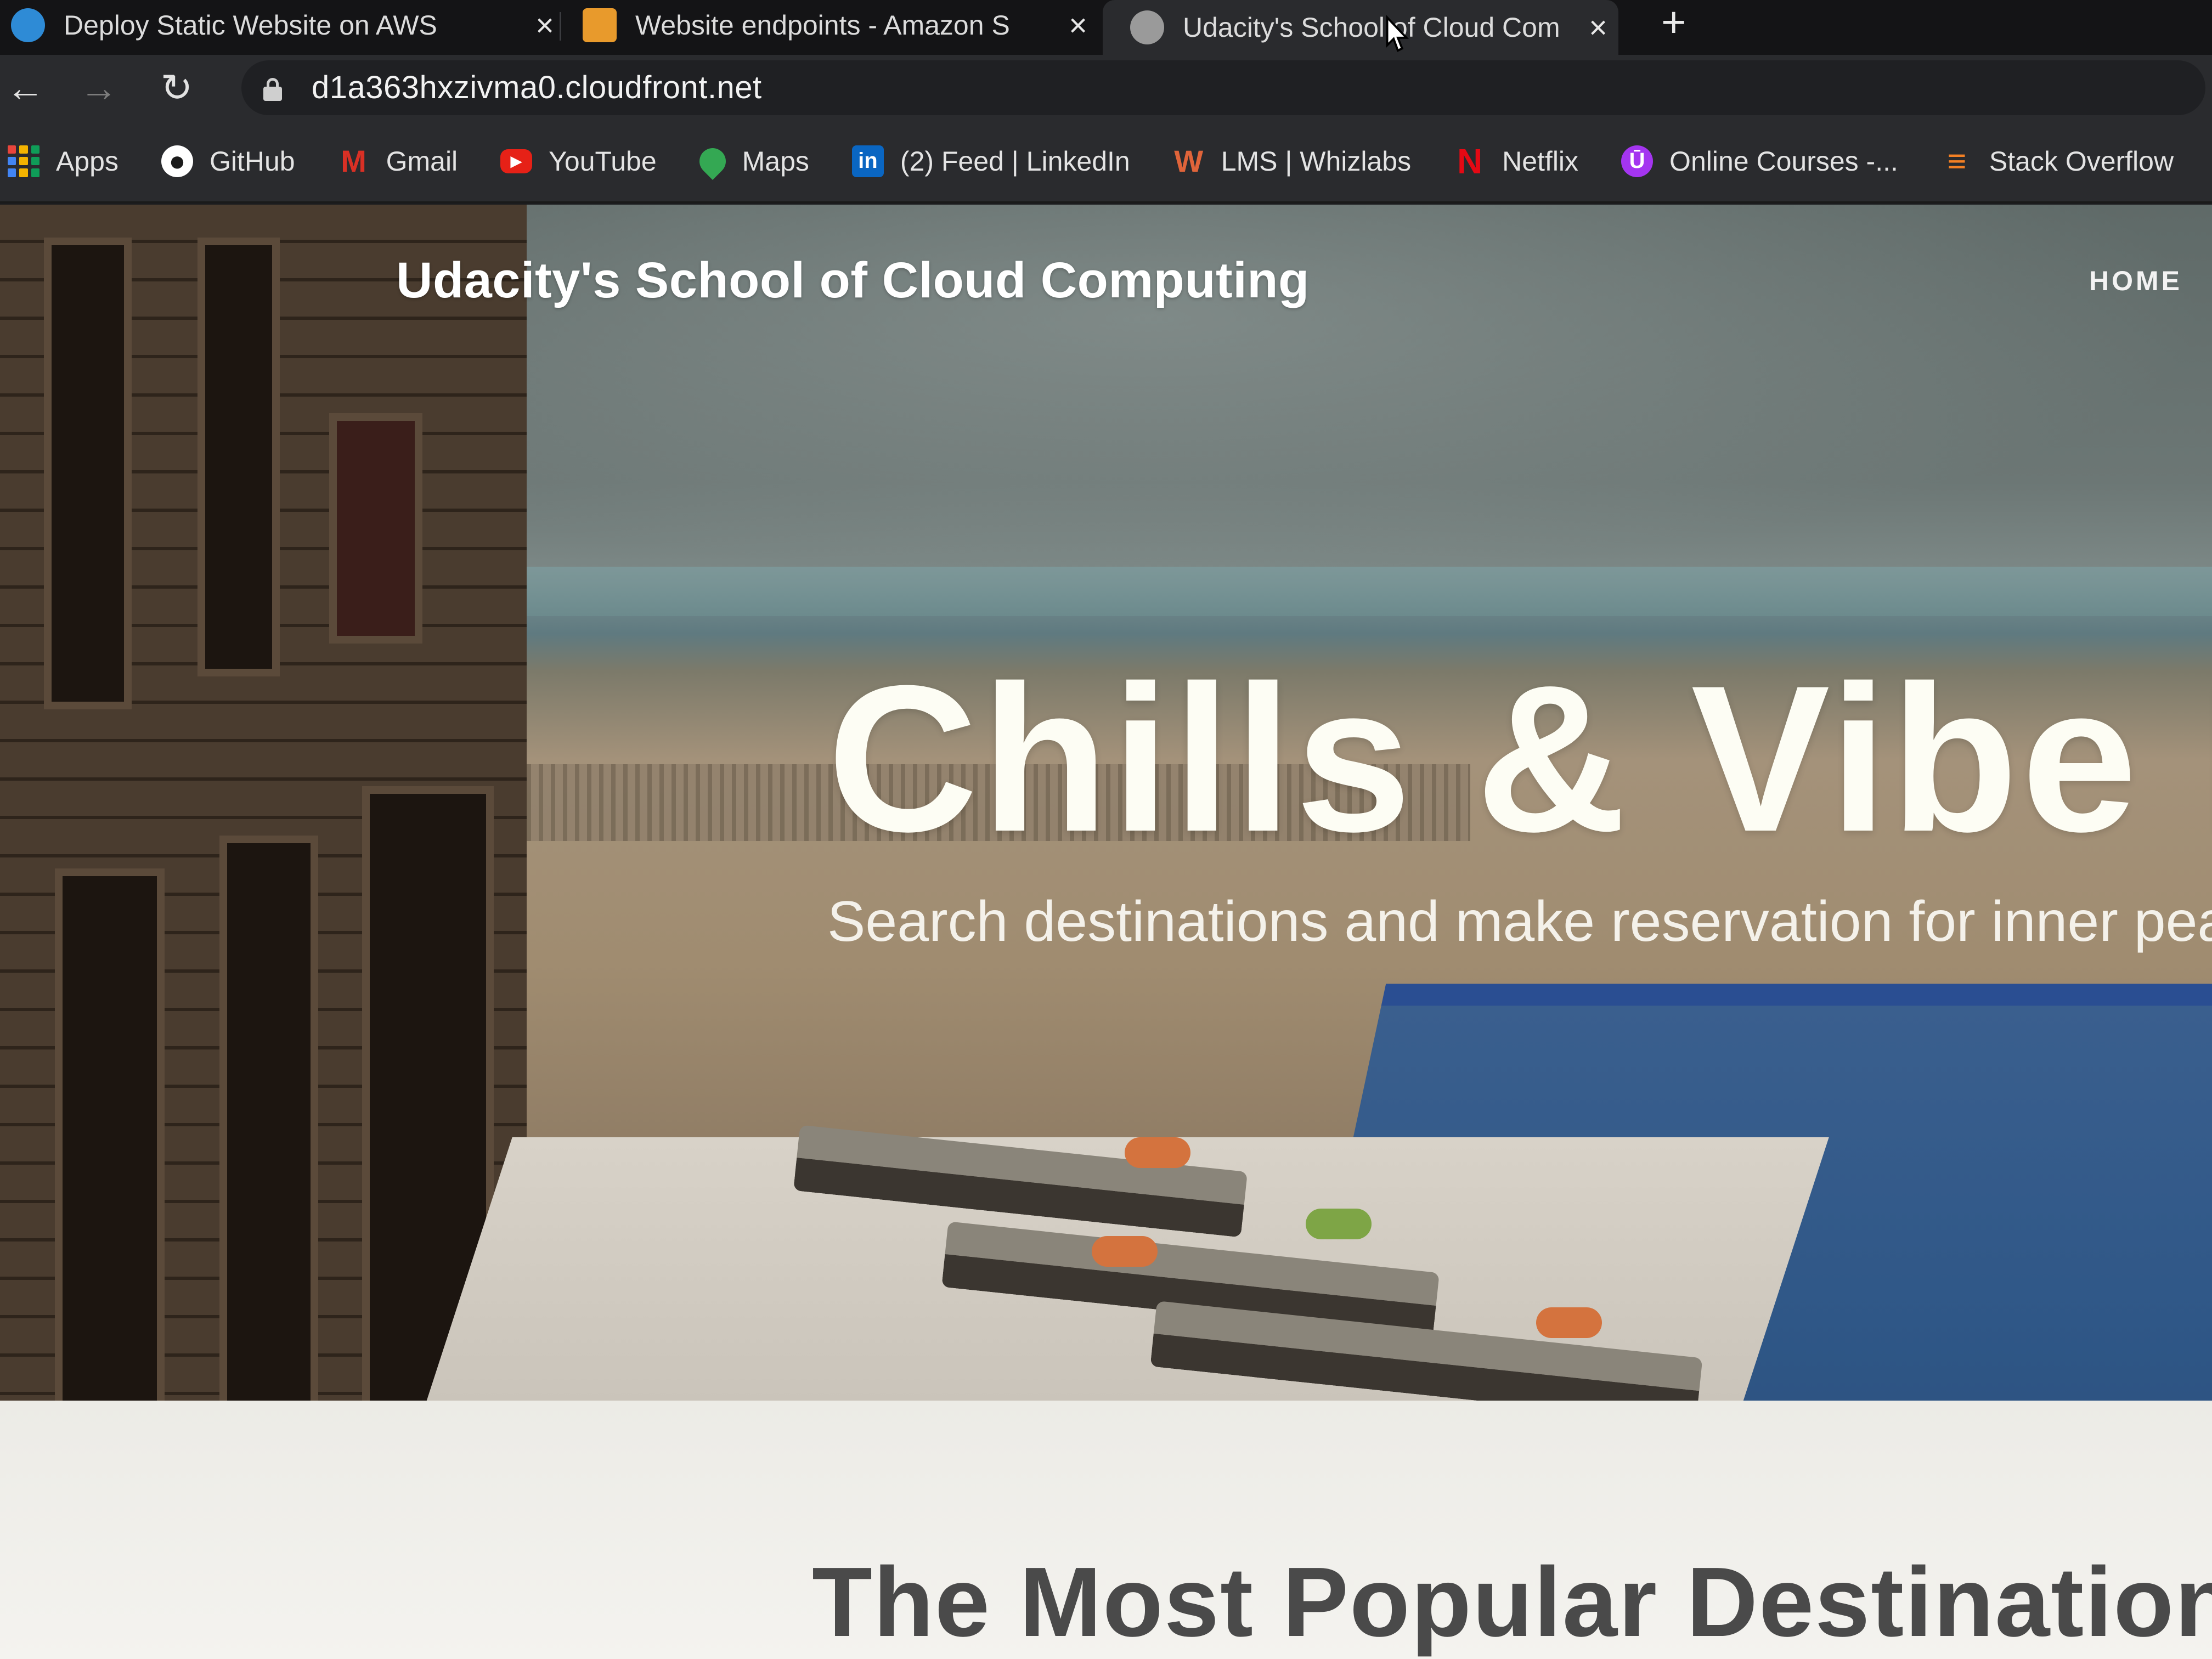 Image resolution: width=2212 pixels, height=1659 pixels. I want to click on tab-udacity-cloud-computing: Udacity's School of Cloud Com ×, so click(1360, 27).